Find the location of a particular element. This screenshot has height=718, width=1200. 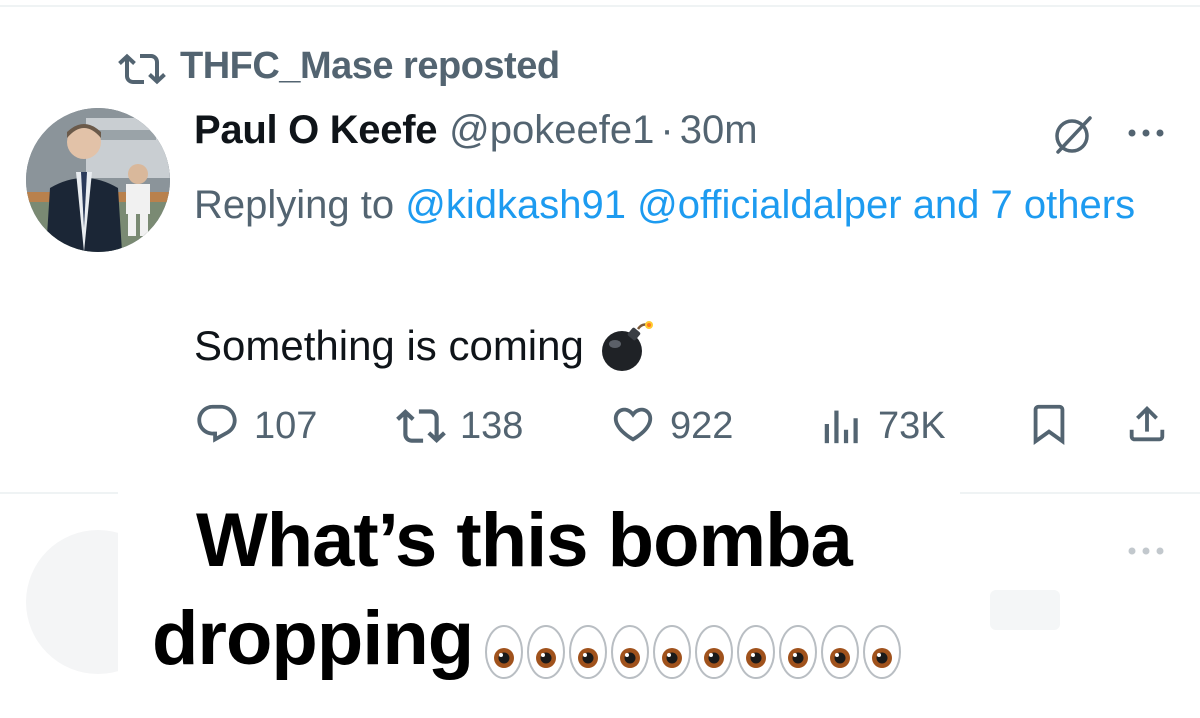

share-icon is located at coordinates (1147, 426).